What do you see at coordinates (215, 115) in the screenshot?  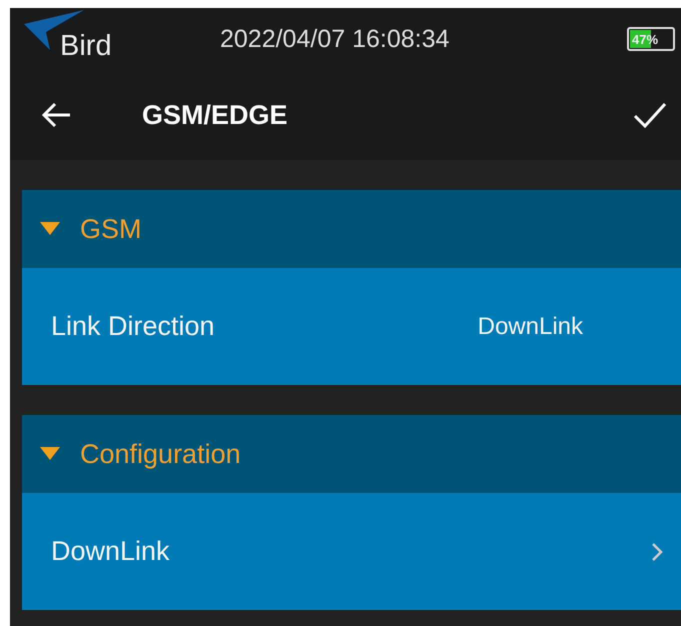 I see `page-title: GSM/EDGE` at bounding box center [215, 115].